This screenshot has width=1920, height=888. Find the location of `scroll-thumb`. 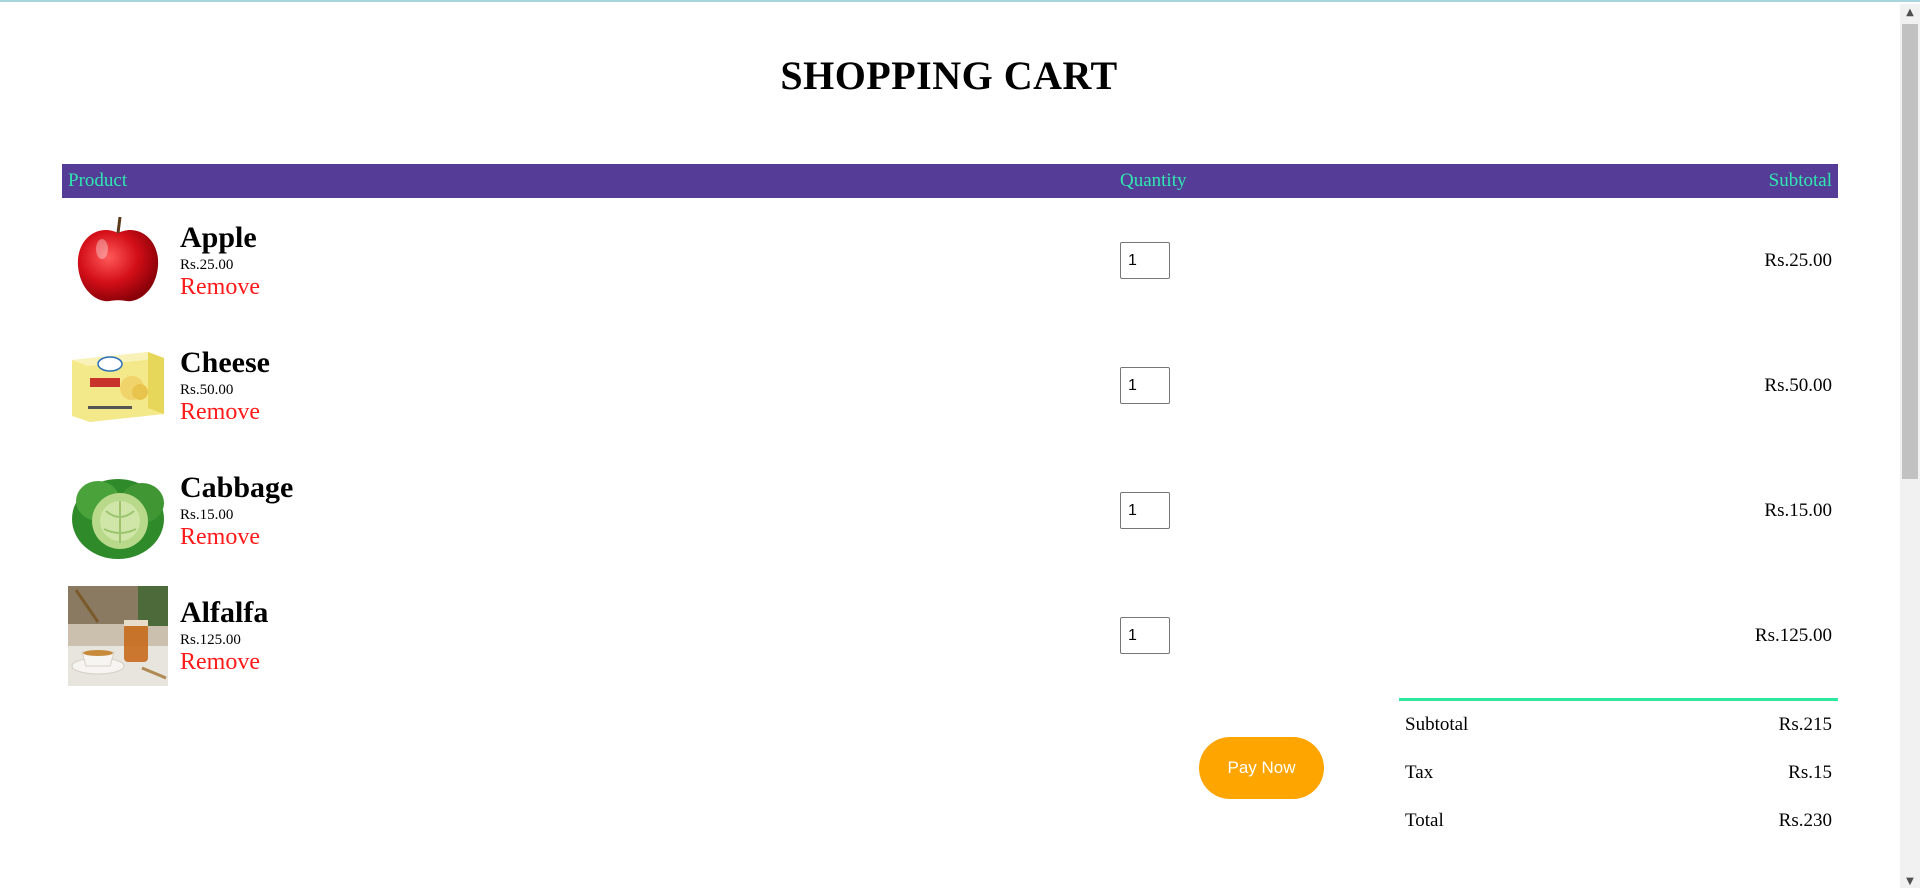

scroll-thumb is located at coordinates (1910, 251).